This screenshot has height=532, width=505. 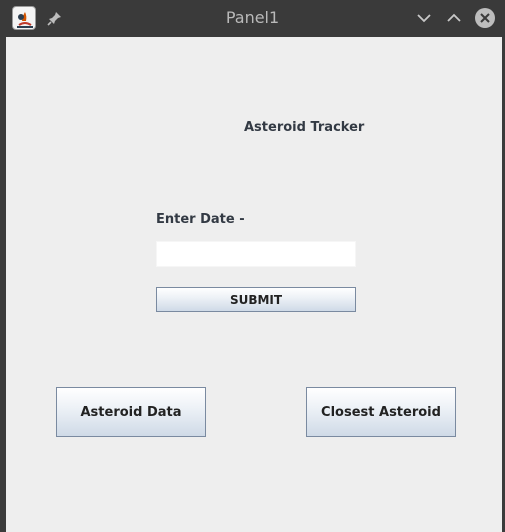 What do you see at coordinates (454, 18) in the screenshot?
I see `maximize-icon` at bounding box center [454, 18].